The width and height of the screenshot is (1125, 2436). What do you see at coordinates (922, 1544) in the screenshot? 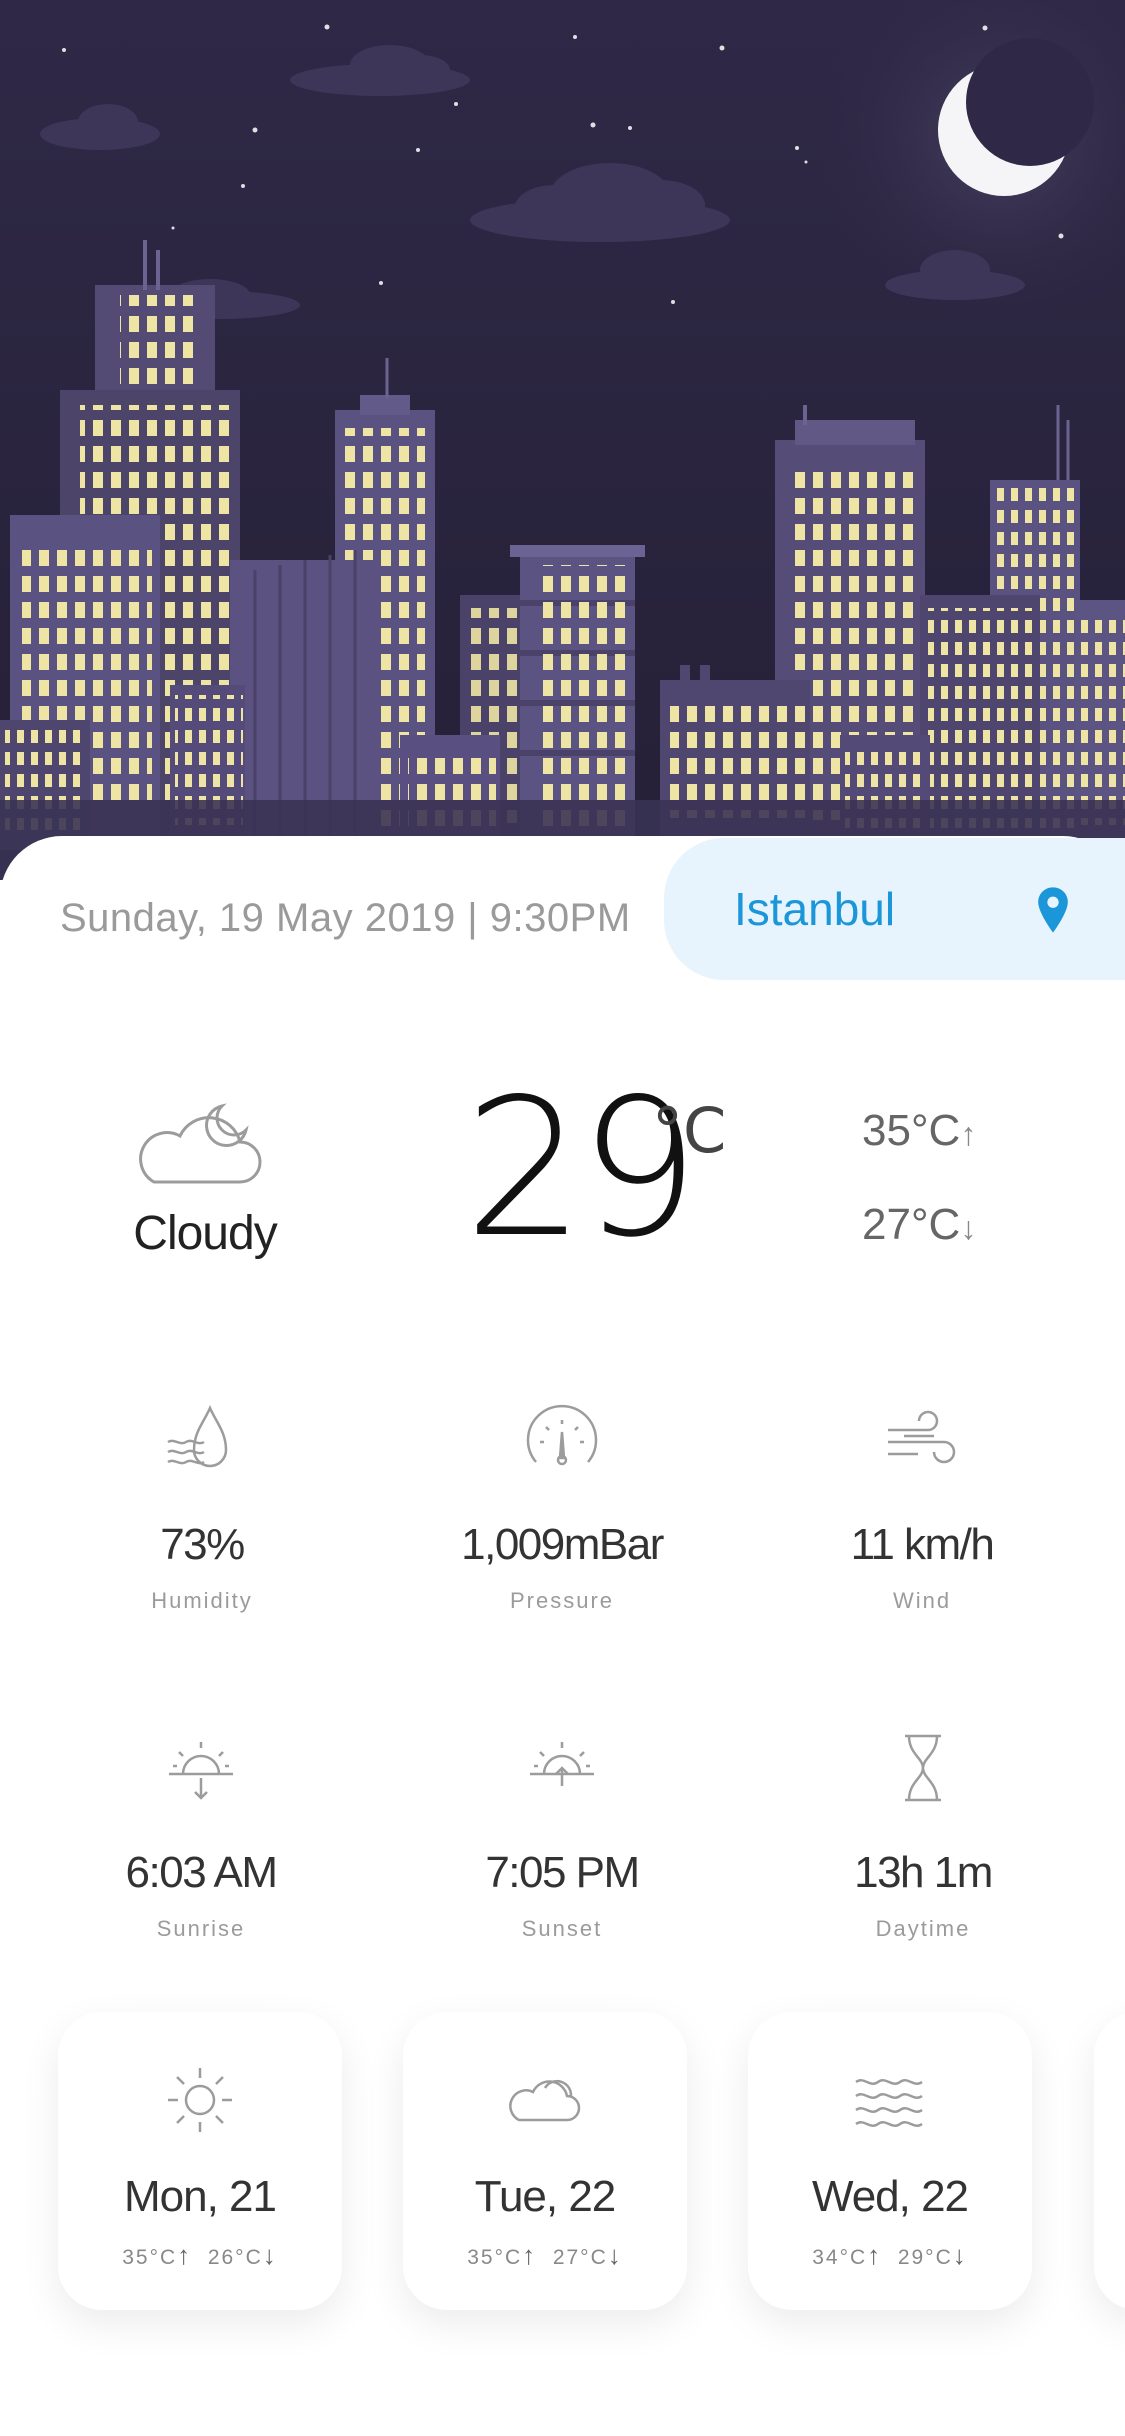
I see `wind-value: 11 km/h` at bounding box center [922, 1544].